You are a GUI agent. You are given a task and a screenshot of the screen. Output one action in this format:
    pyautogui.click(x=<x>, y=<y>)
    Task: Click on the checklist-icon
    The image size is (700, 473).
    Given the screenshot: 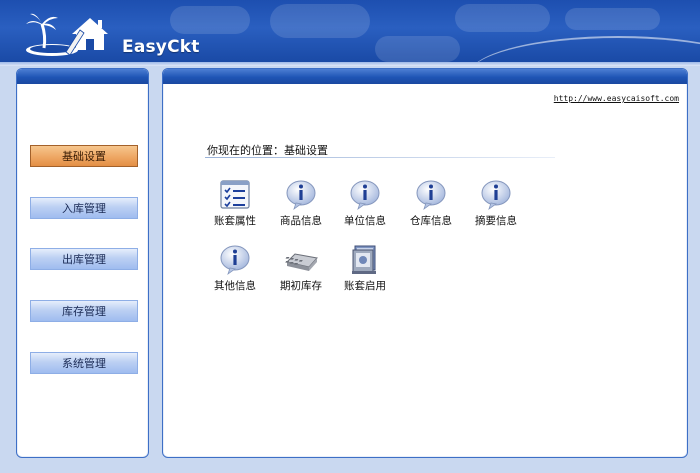 What is the action you would take?
    pyautogui.click(x=235, y=195)
    